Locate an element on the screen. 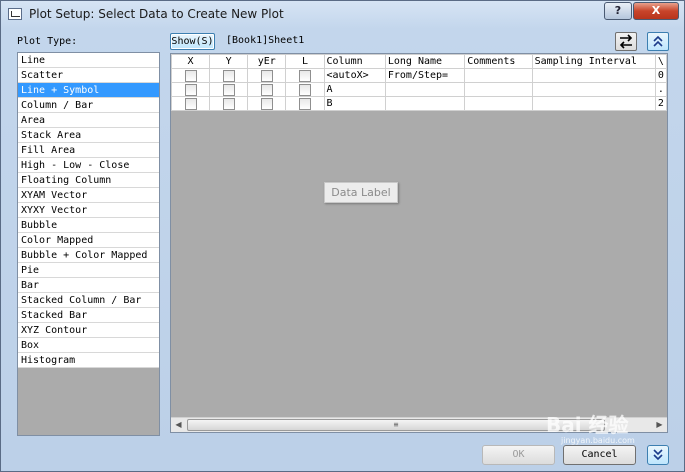 This screenshot has height=472, width=685. header-truncated: \ is located at coordinates (660, 61).